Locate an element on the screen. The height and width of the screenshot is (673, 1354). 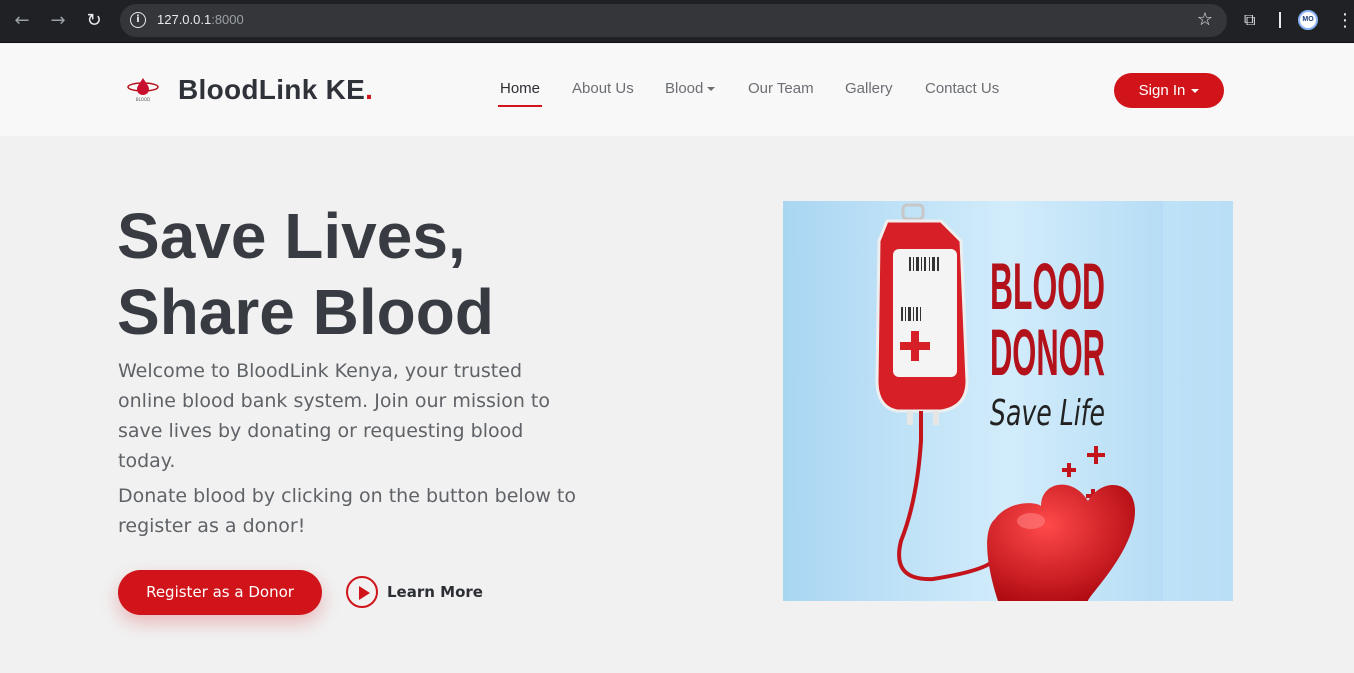
back-arrow-icon: ← is located at coordinates (22, 21).